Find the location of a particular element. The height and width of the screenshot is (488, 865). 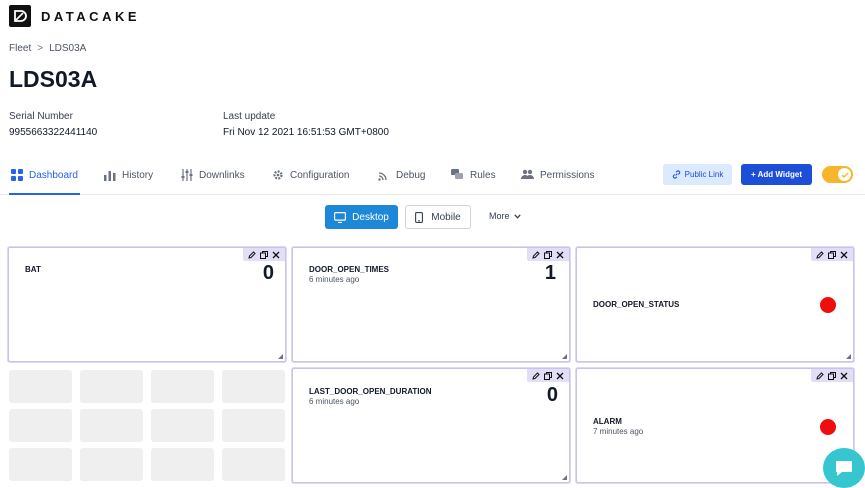

widget-title: LAST_DOOR_OPEN_DURATION is located at coordinates (370, 391).